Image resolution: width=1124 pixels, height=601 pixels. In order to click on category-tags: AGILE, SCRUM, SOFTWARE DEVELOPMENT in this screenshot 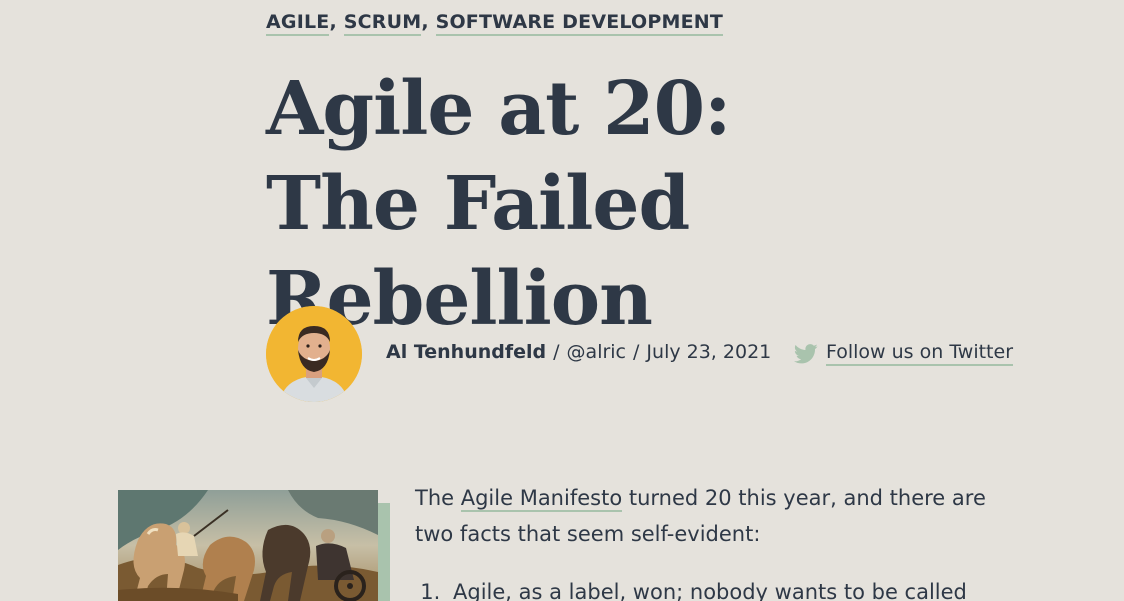, I will do `click(495, 22)`.